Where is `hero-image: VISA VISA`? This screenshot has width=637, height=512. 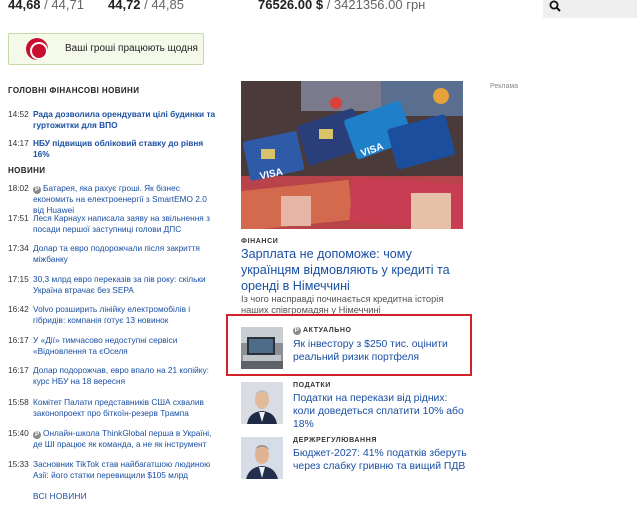 hero-image: VISA VISA is located at coordinates (352, 155).